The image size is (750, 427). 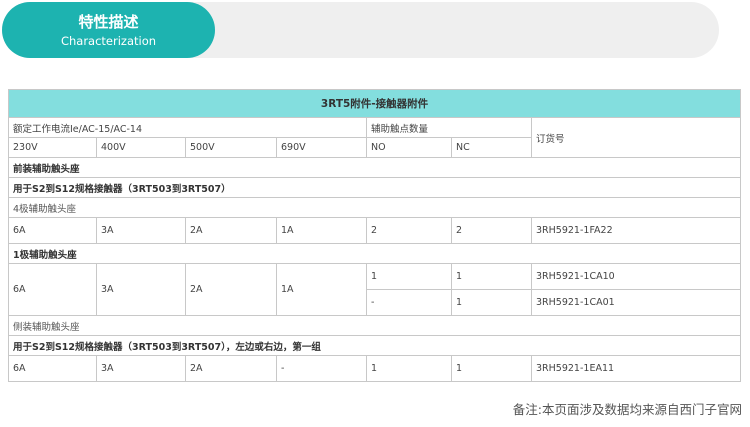 I want to click on cell-nc-count: 2, so click(x=491, y=230).